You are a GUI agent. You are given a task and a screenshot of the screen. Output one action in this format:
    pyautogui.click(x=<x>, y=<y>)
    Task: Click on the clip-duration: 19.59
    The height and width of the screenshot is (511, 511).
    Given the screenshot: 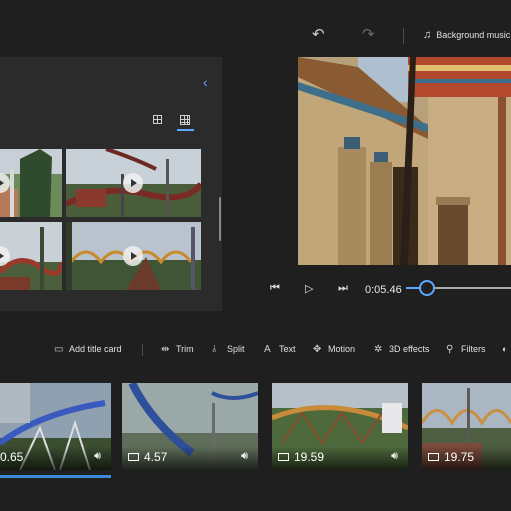 What is the action you would take?
    pyautogui.click(x=301, y=457)
    